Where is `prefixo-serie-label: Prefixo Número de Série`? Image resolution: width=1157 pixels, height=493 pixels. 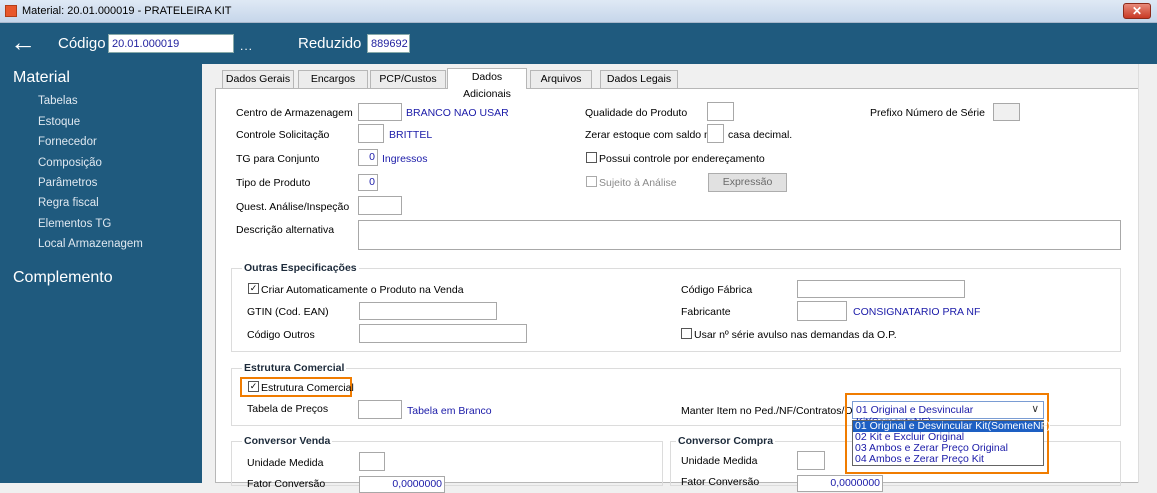
prefixo-serie-label: Prefixo Número de Série is located at coordinates (927, 113).